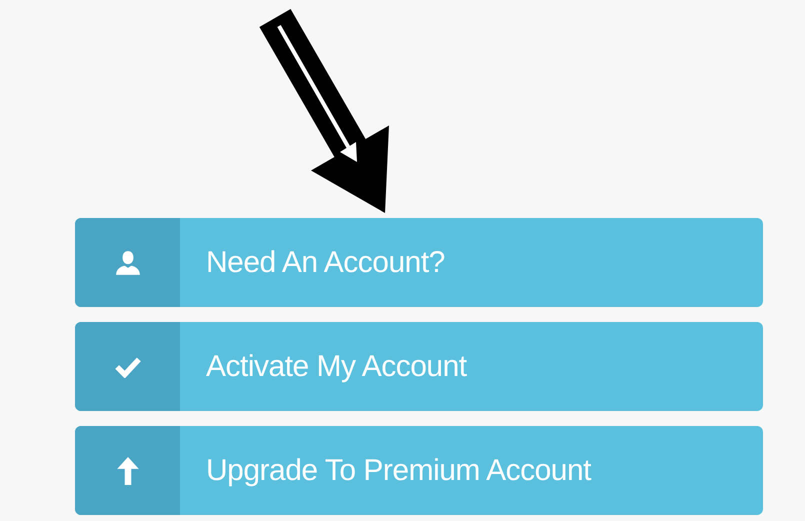 The image size is (805, 521). What do you see at coordinates (419, 262) in the screenshot?
I see `account-button: Need An Account?` at bounding box center [419, 262].